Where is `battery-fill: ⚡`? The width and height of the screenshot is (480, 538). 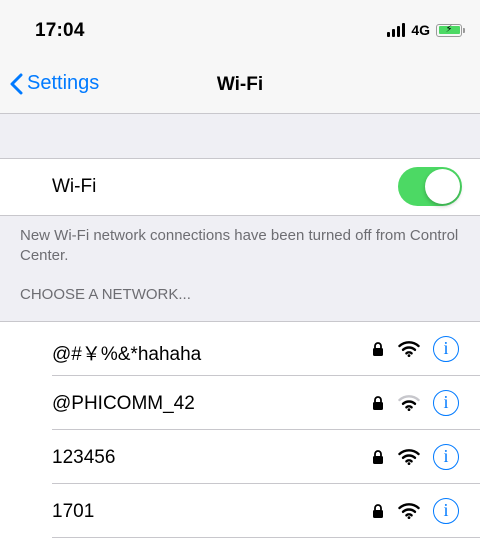 battery-fill: ⚡ is located at coordinates (449, 29).